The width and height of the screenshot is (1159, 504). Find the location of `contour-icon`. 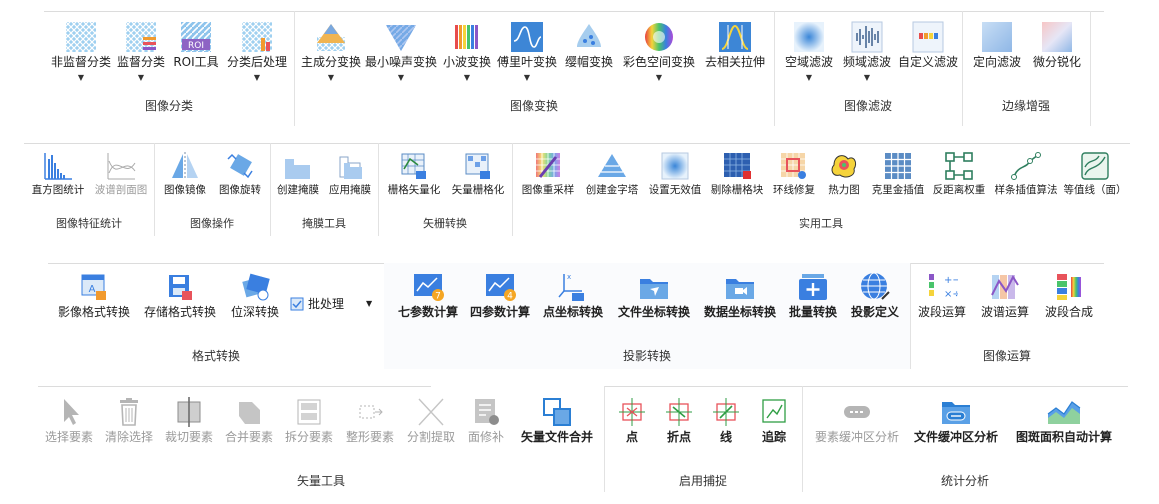

contour-icon is located at coordinates (1095, 166).